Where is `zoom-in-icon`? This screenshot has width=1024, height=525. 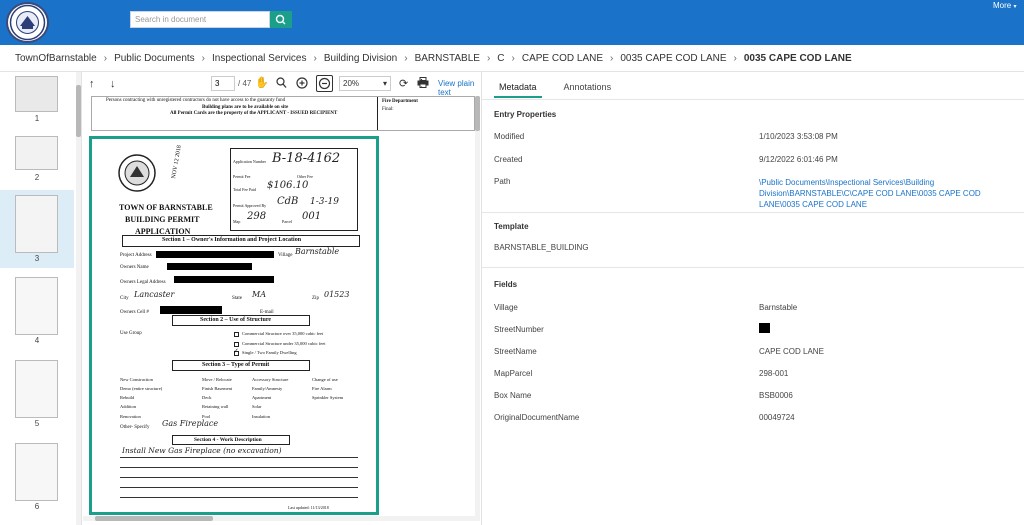
zoom-in-icon is located at coordinates (302, 85).